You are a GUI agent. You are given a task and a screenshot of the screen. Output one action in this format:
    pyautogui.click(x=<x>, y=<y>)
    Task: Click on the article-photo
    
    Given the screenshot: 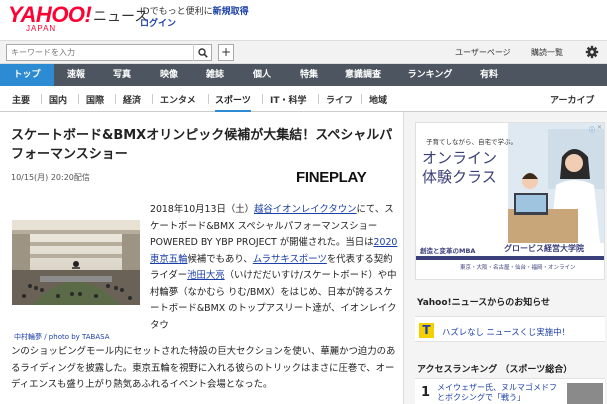 What is the action you would take?
    pyautogui.click(x=76, y=262)
    